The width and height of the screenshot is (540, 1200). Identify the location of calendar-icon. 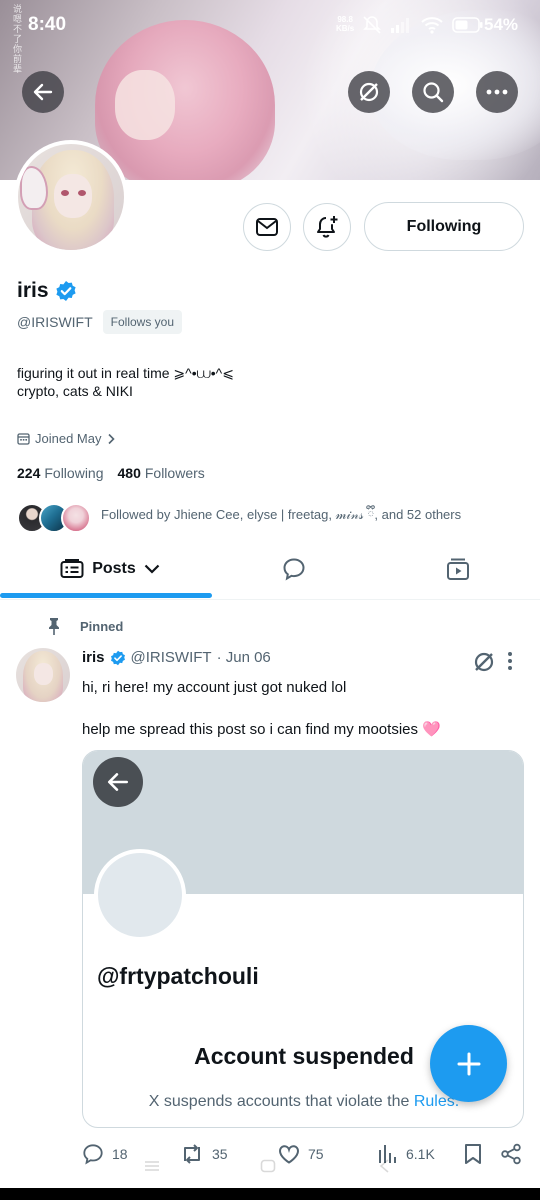
(23, 439).